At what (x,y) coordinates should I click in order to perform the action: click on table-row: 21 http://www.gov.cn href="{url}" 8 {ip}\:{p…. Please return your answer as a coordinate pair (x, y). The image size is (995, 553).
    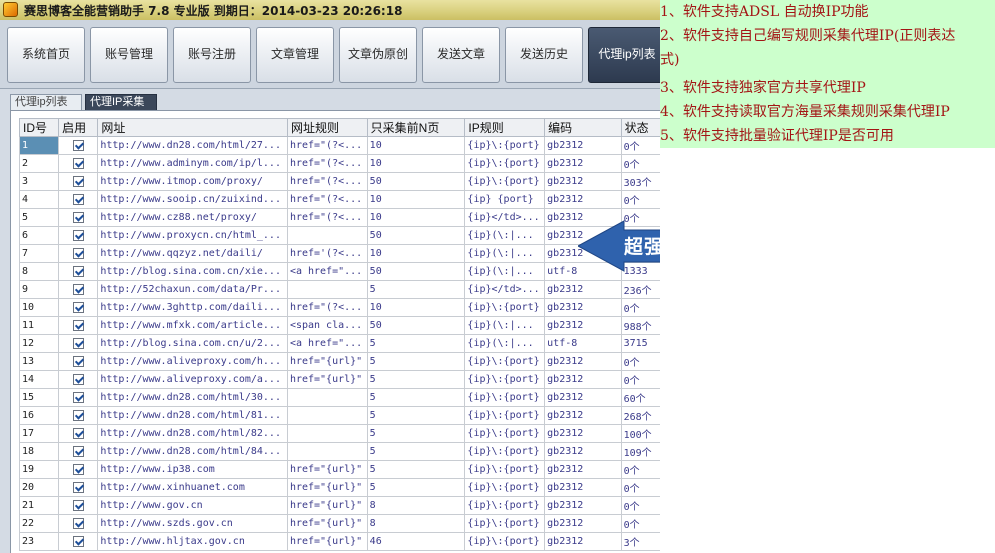
    Looking at the image, I should click on (339, 505).